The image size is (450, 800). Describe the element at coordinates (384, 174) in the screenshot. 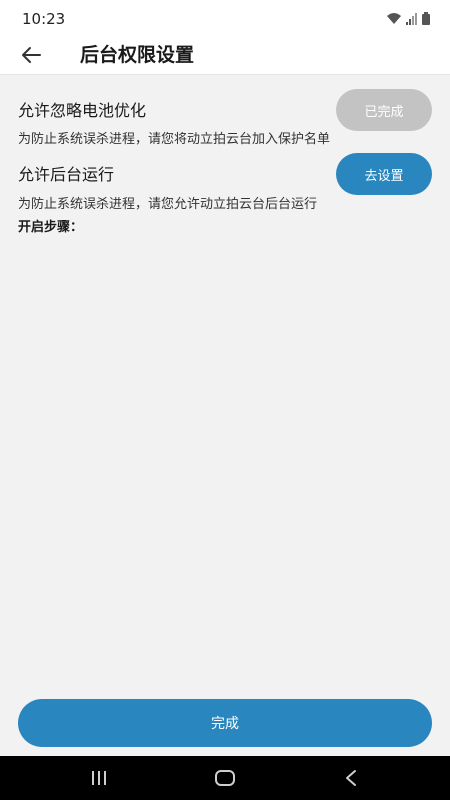

I see `background-run-setting-button: 去设置` at that location.